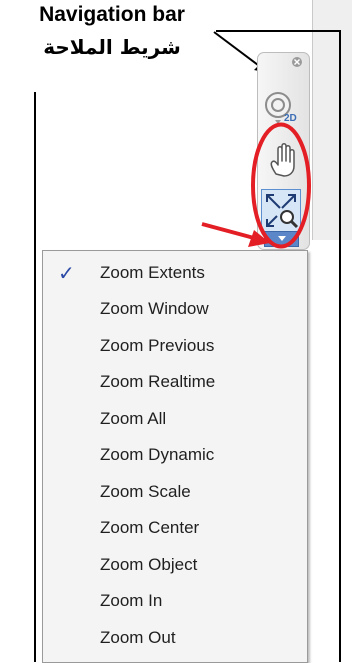  Describe the element at coordinates (235, 234) in the screenshot. I see `red-arrow-icon` at that location.